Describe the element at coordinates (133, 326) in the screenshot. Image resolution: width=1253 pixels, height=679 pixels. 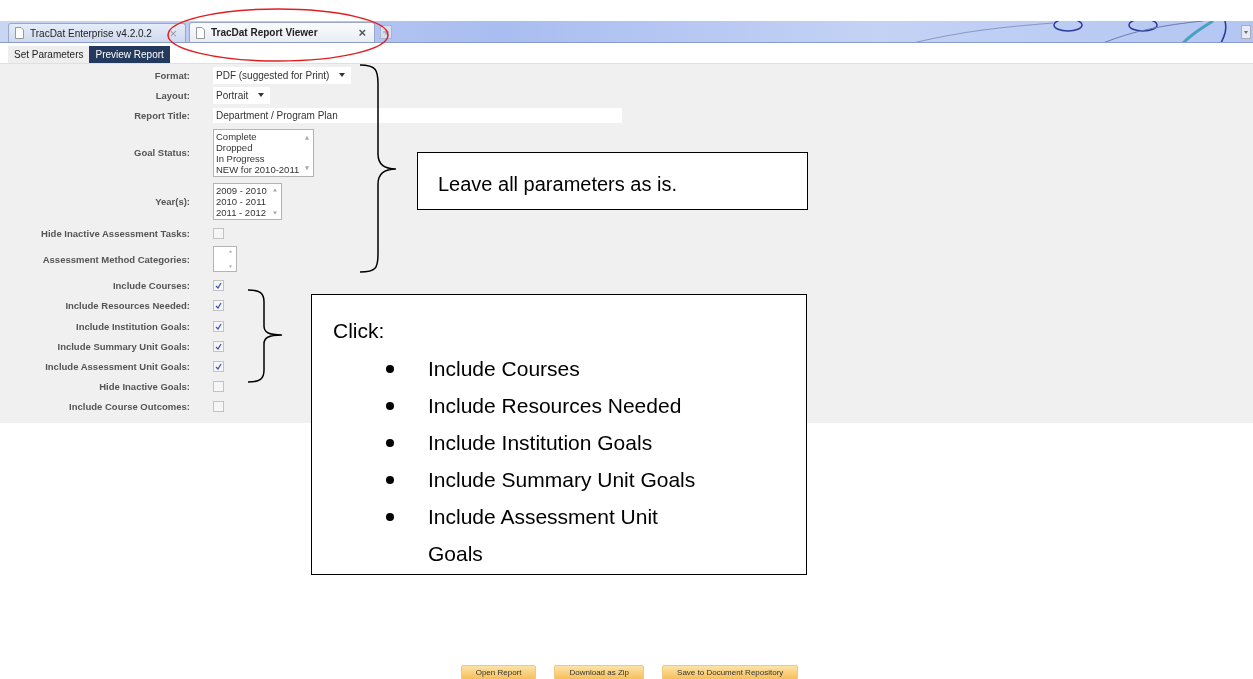
I see `field-label: Include Institution Goals:` at that location.